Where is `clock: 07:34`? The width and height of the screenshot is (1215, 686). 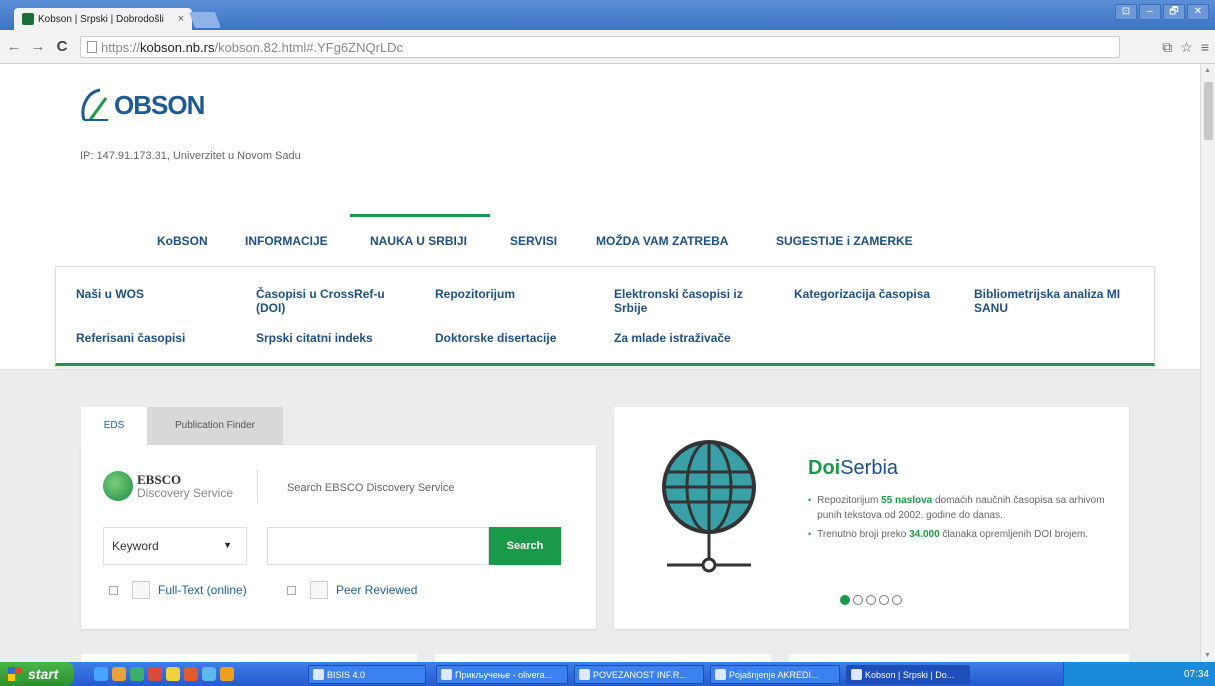
clock: 07:34 is located at coordinates (1196, 674).